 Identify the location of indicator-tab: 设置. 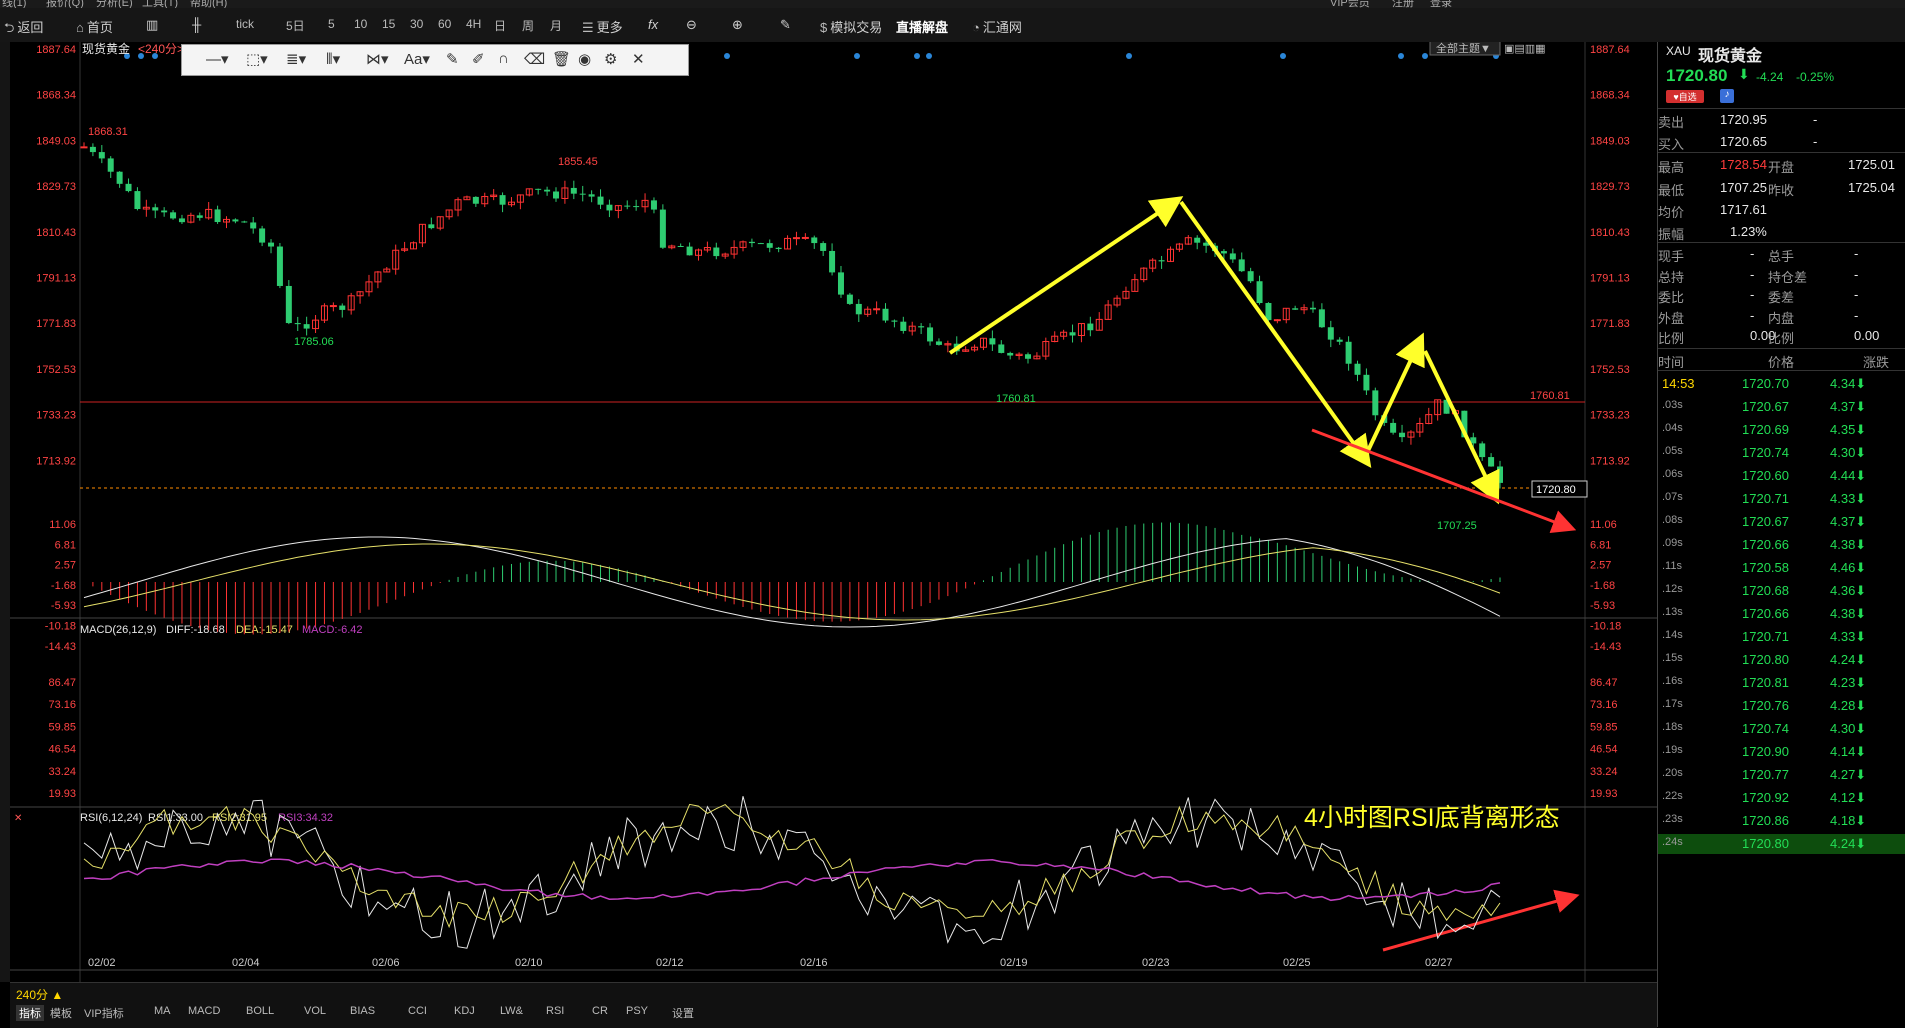
(683, 1013).